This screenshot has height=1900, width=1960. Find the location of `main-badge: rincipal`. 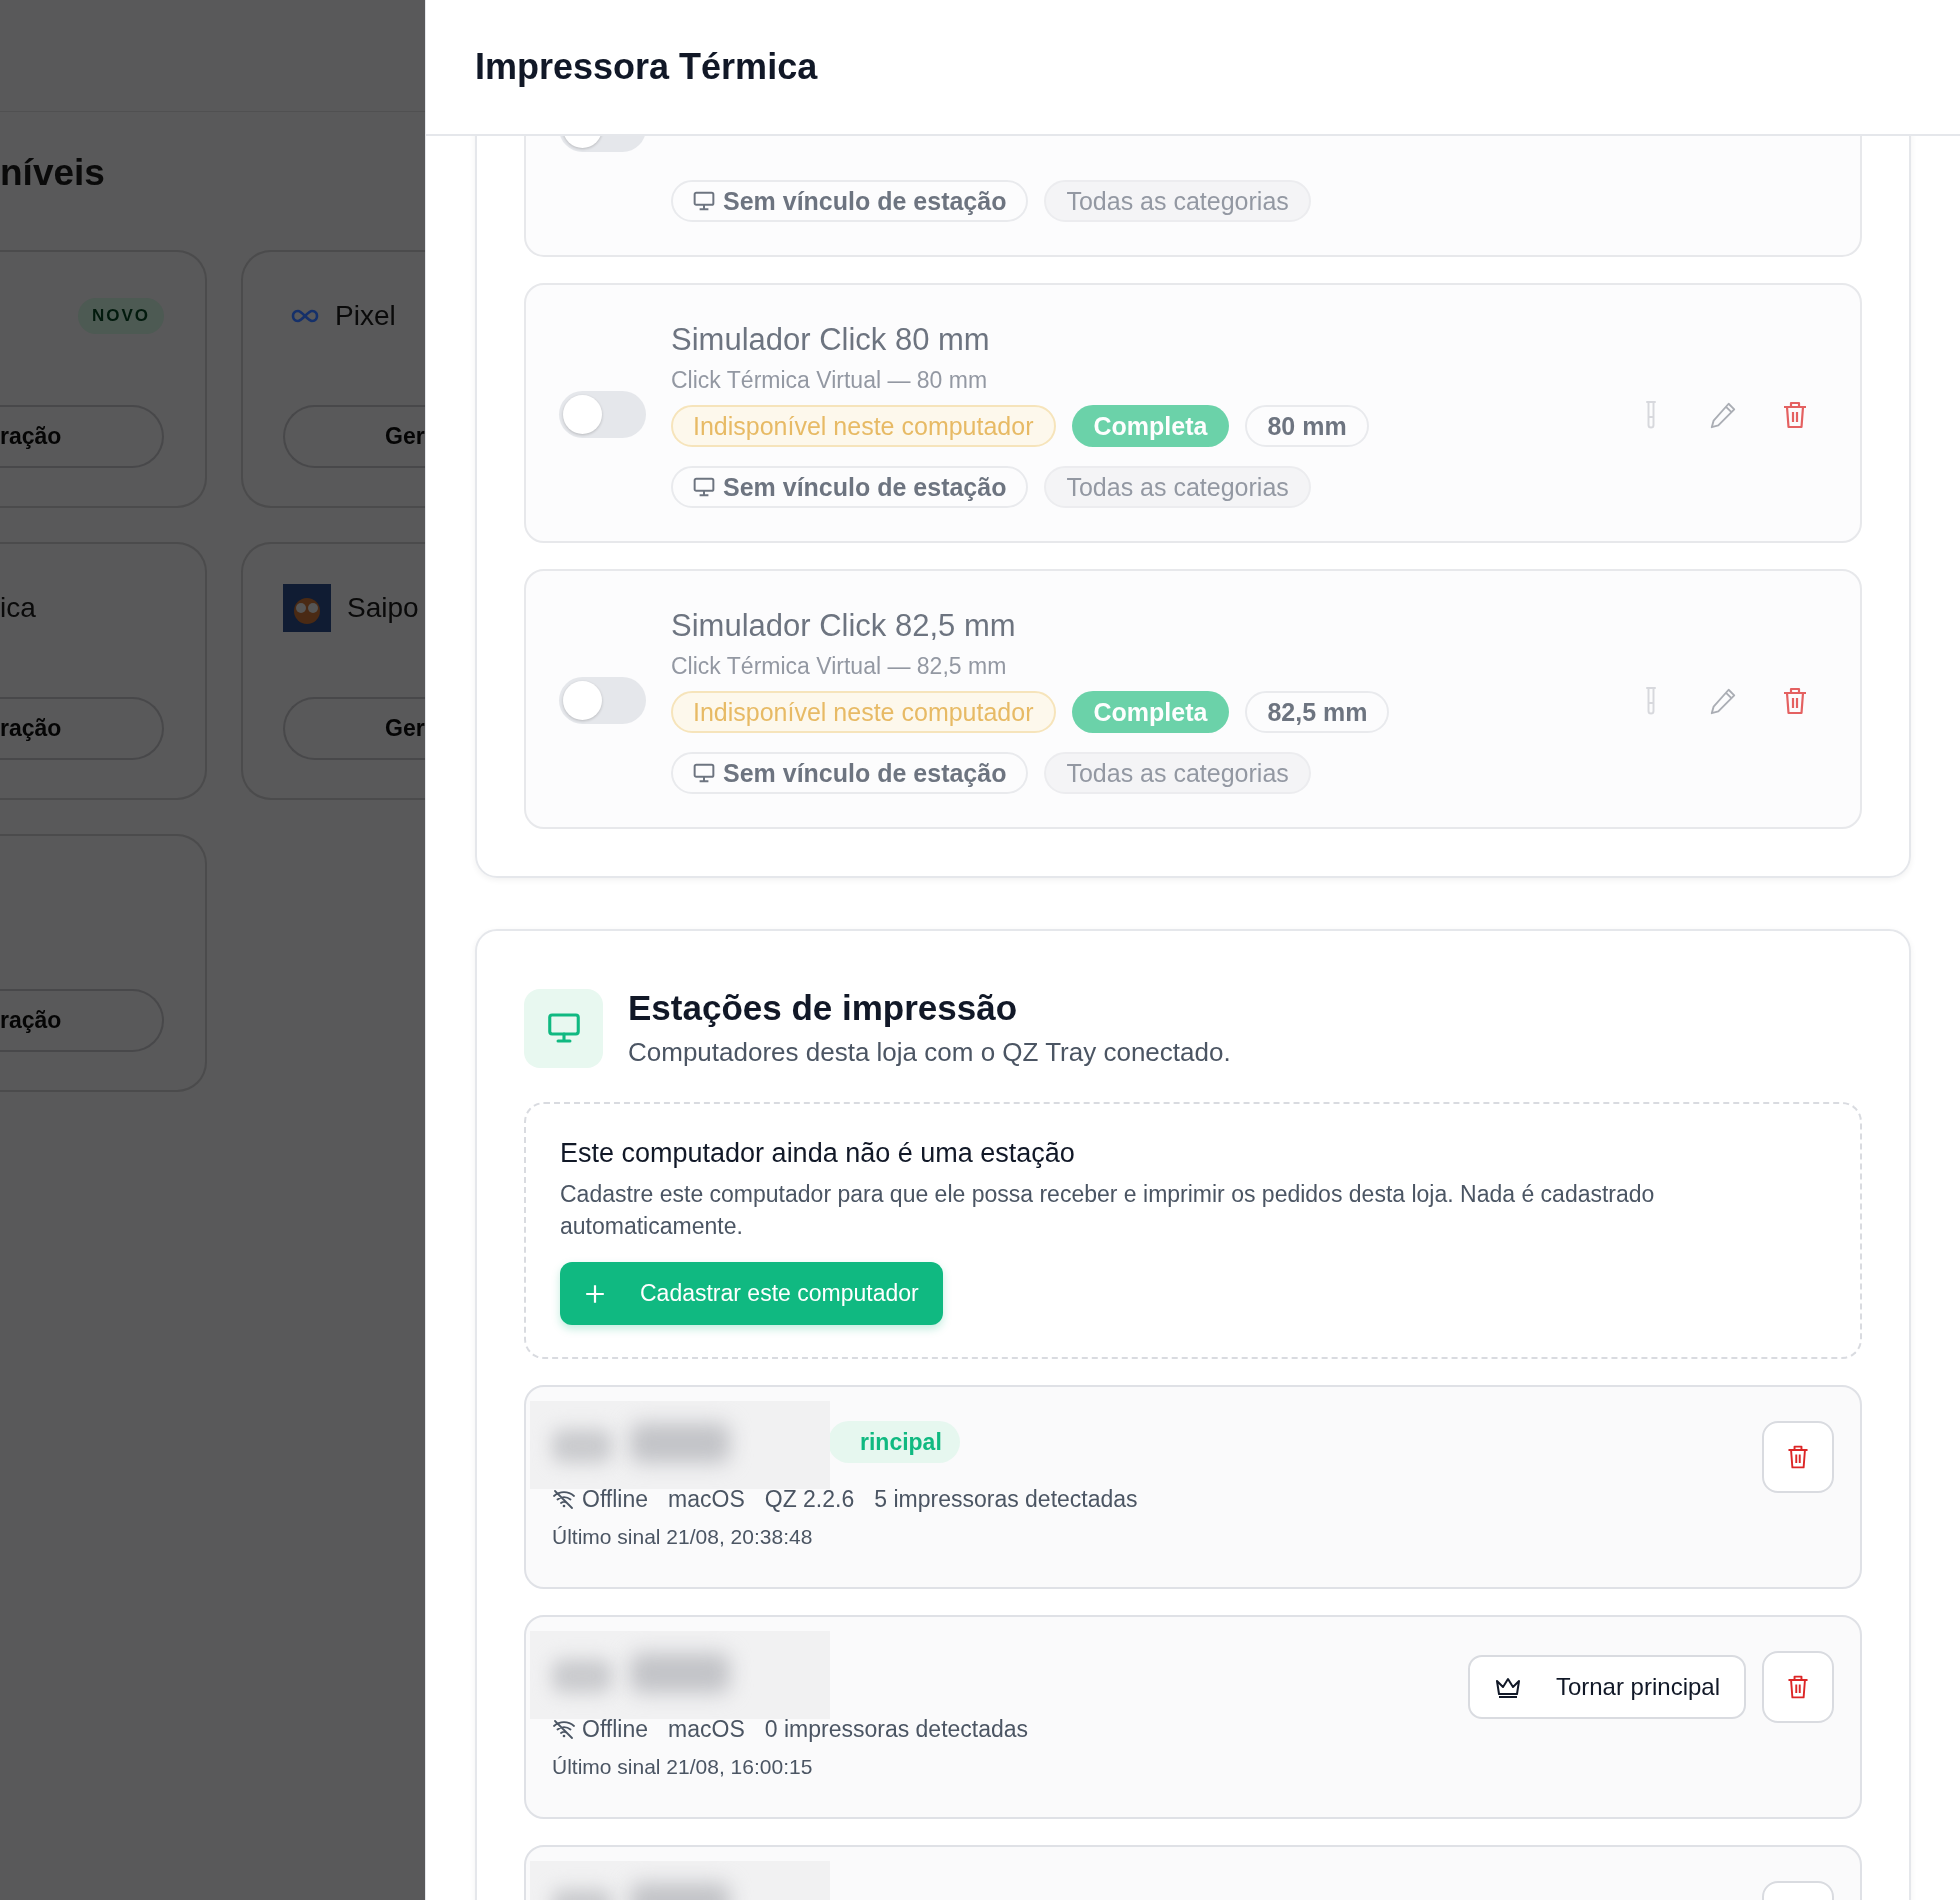

main-badge: rincipal is located at coordinates (894, 1442).